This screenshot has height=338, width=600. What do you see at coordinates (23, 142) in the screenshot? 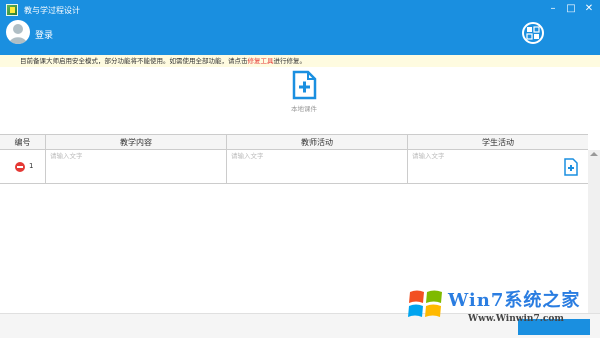
I see `header-number: 编号` at bounding box center [23, 142].